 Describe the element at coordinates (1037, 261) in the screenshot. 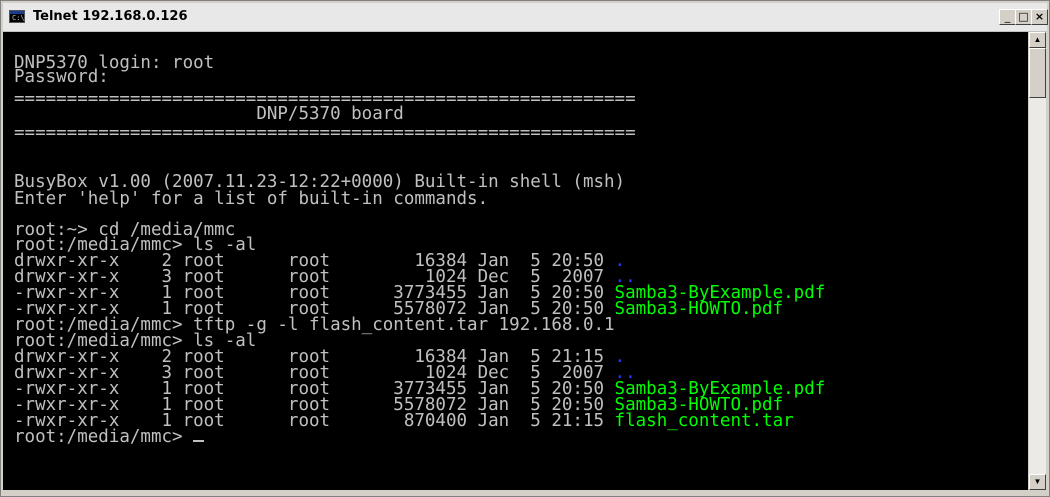

I see `vertical-scrollbar: ▲ ▼` at that location.